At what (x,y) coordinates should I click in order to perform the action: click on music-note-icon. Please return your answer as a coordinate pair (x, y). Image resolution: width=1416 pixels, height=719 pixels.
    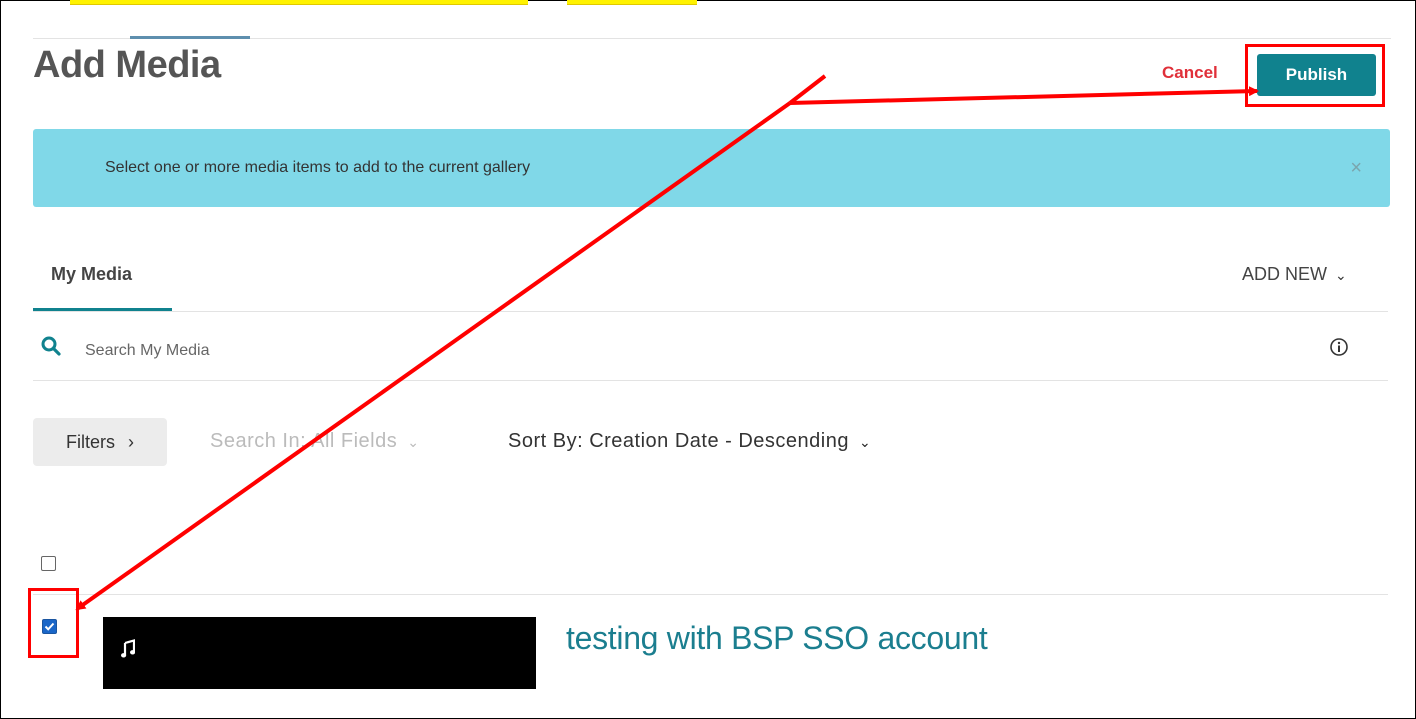
    Looking at the image, I should click on (128, 651).